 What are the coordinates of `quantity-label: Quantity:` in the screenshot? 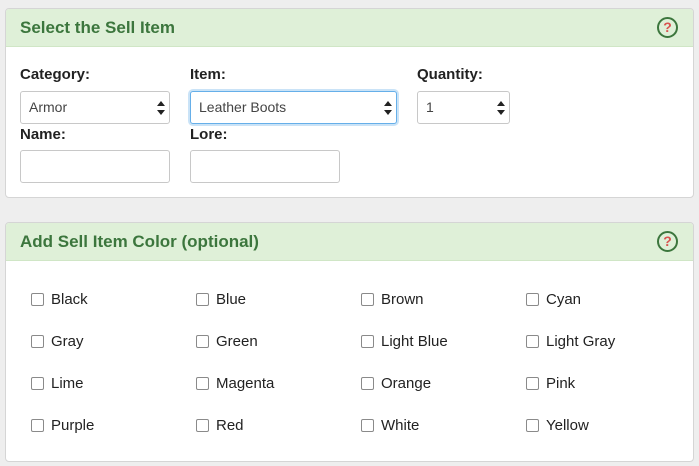 It's located at (450, 74).